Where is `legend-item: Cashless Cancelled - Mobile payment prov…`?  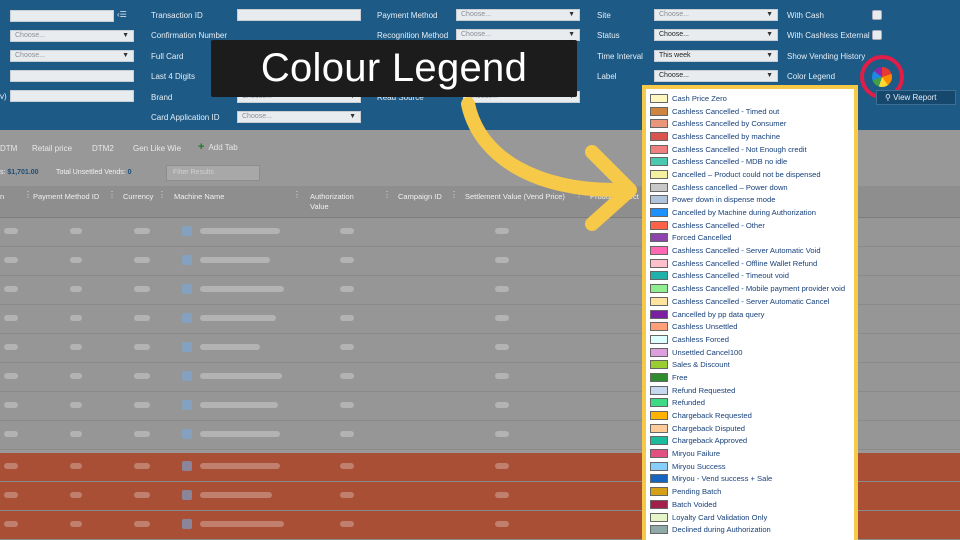
legend-item: Cashless Cancelled - Mobile payment prov… is located at coordinates (750, 288).